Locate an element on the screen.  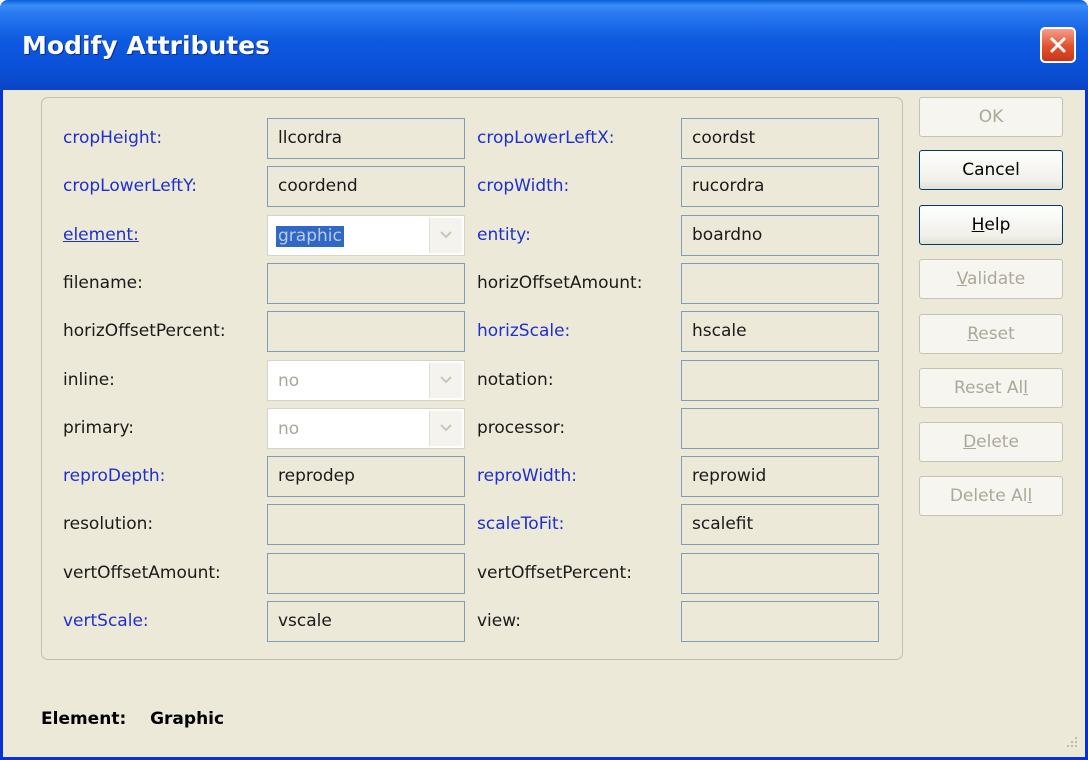
cropLowerLeftX-field: coordst is located at coordinates (780, 138).